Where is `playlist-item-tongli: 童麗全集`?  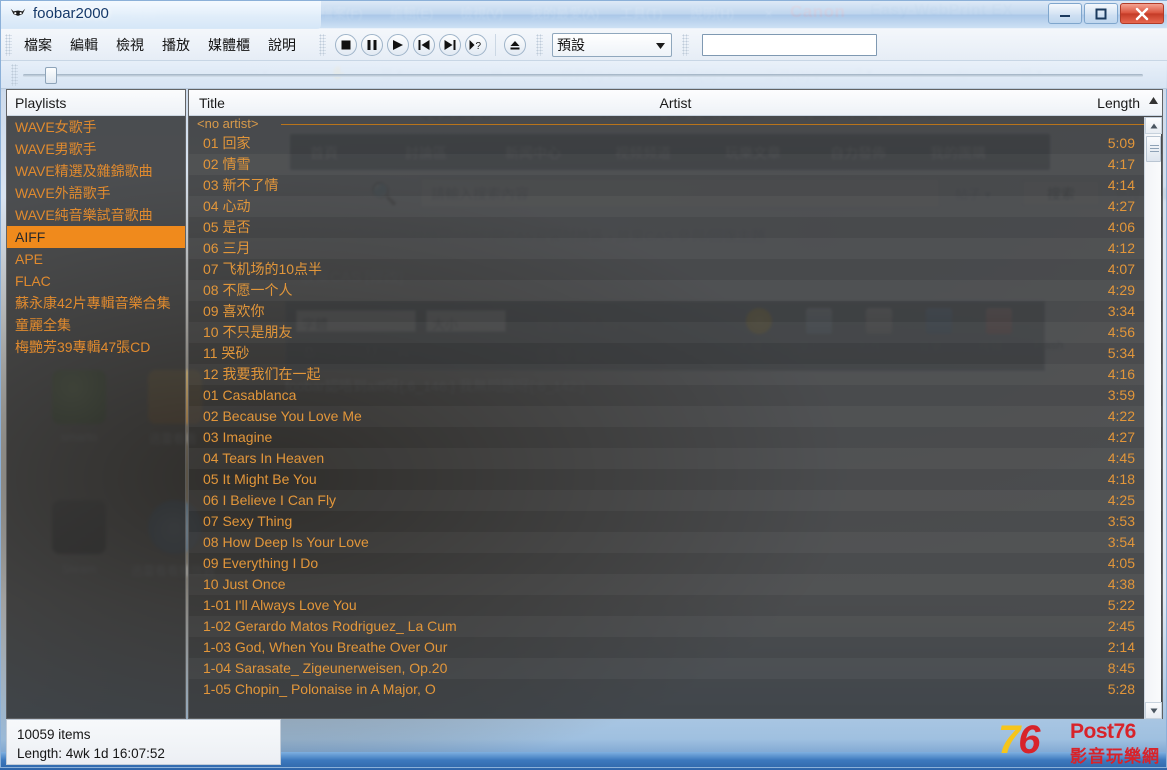
playlist-item-tongli: 童麗全集 is located at coordinates (96, 325).